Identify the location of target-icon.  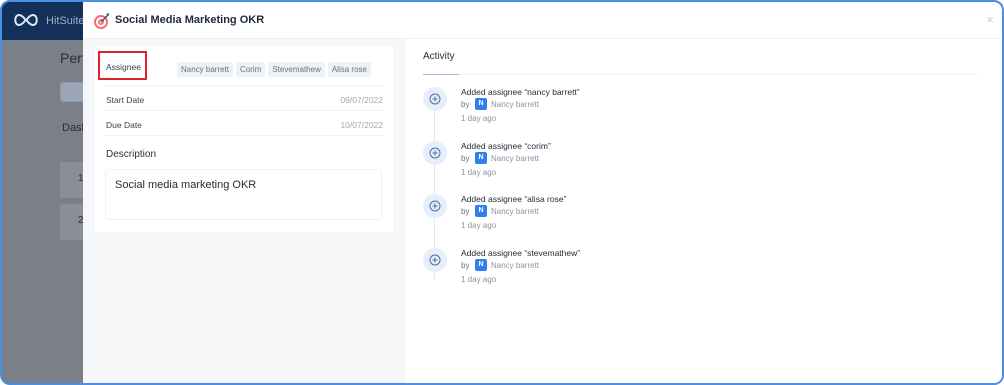
(101, 21).